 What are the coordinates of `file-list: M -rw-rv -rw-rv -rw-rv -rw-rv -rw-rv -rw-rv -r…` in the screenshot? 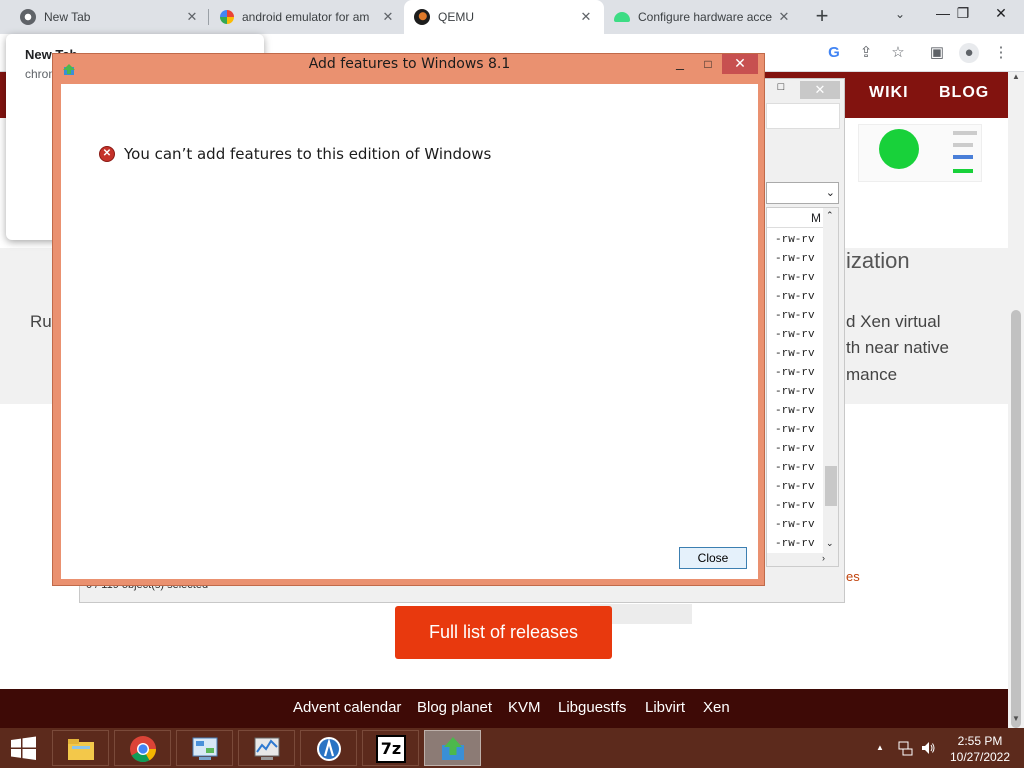 It's located at (802, 387).